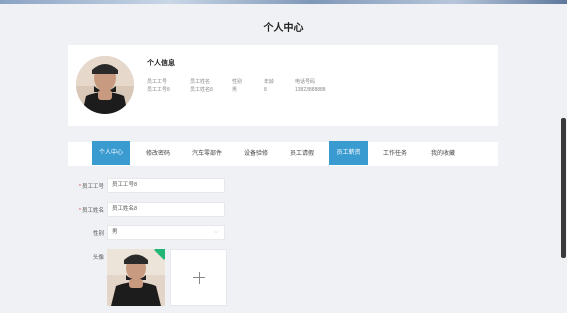 The image size is (567, 313). Describe the element at coordinates (201, 90) in the screenshot. I see `info-value: 员工姓名8` at that location.